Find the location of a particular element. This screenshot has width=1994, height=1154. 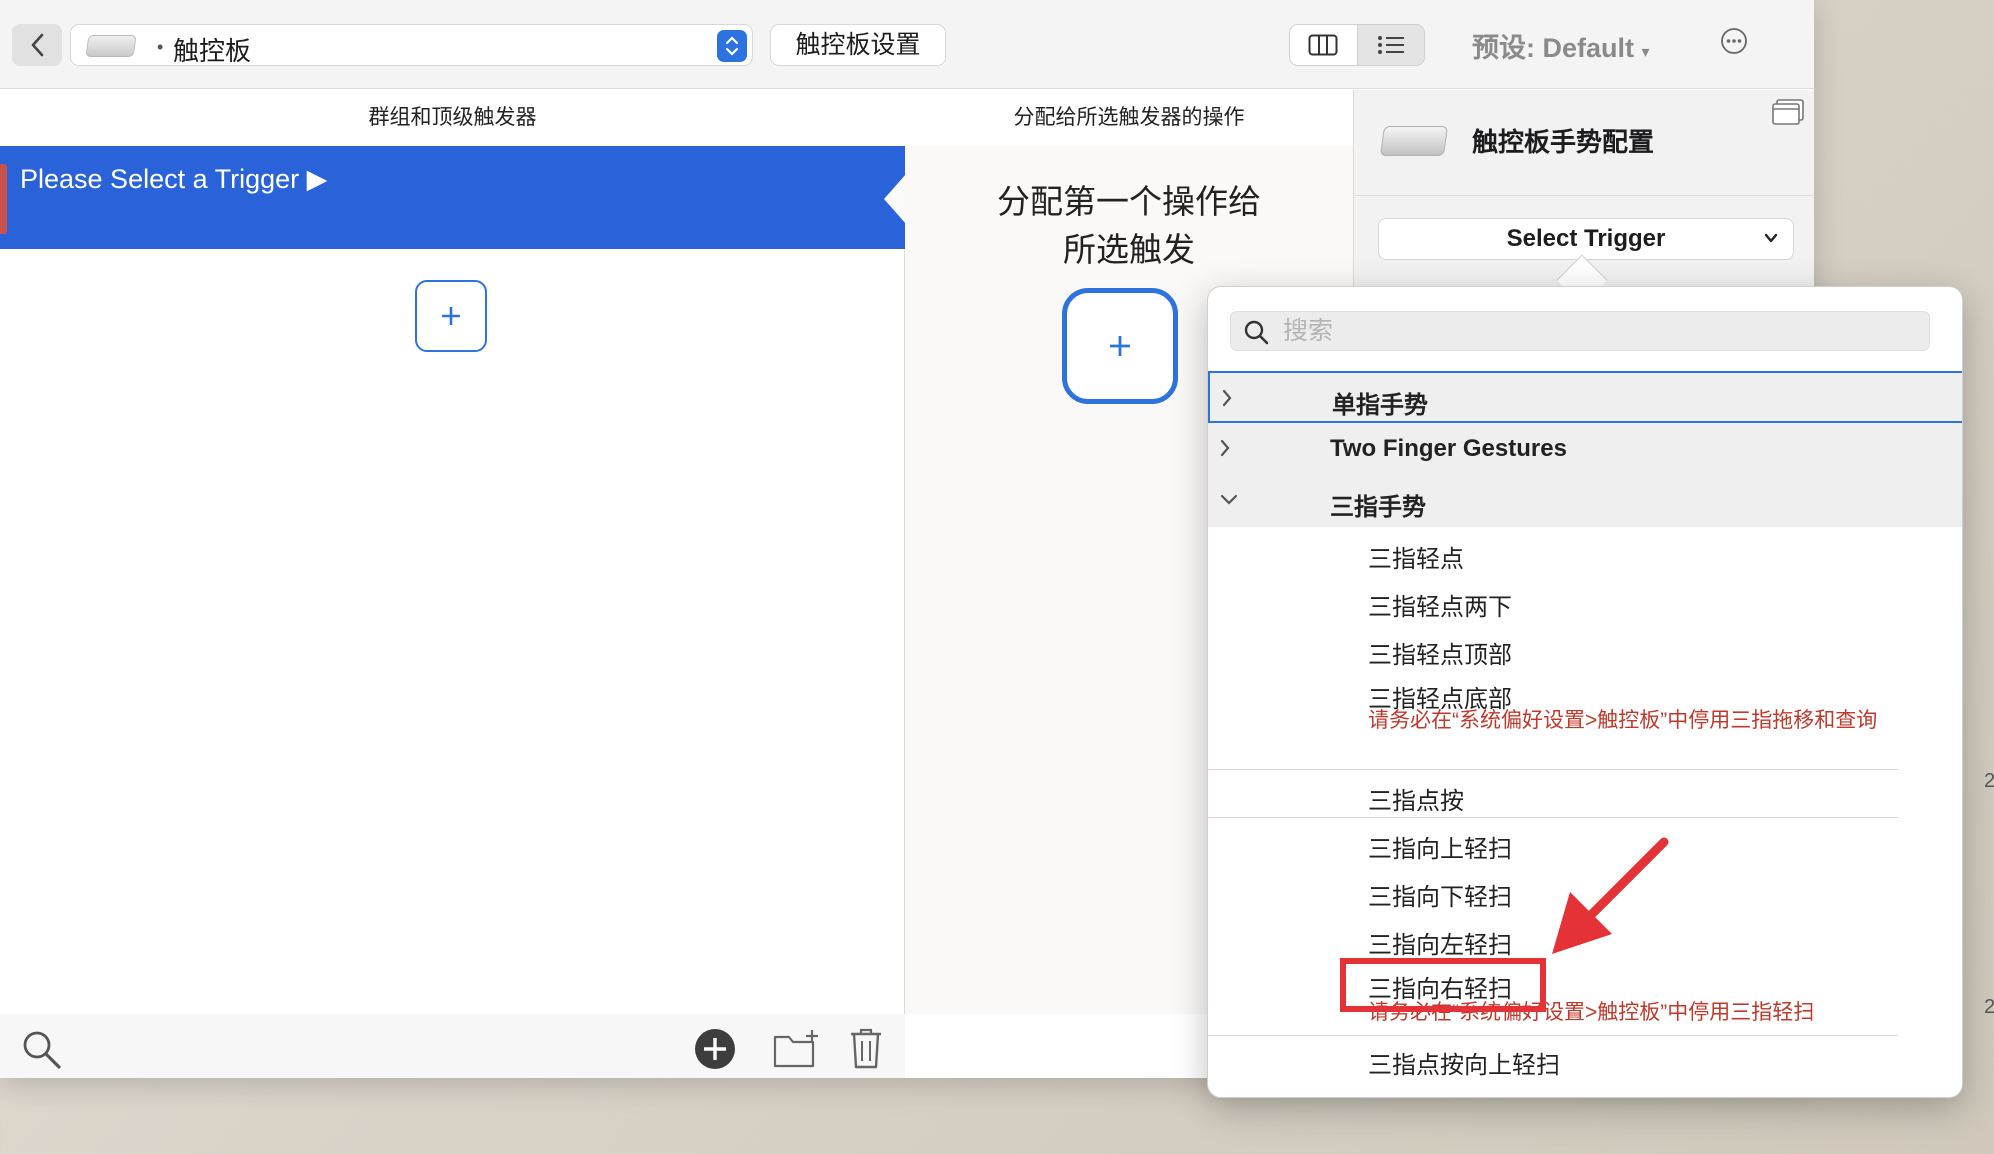

group-three-finger: 三指手势 is located at coordinates (1585, 501).